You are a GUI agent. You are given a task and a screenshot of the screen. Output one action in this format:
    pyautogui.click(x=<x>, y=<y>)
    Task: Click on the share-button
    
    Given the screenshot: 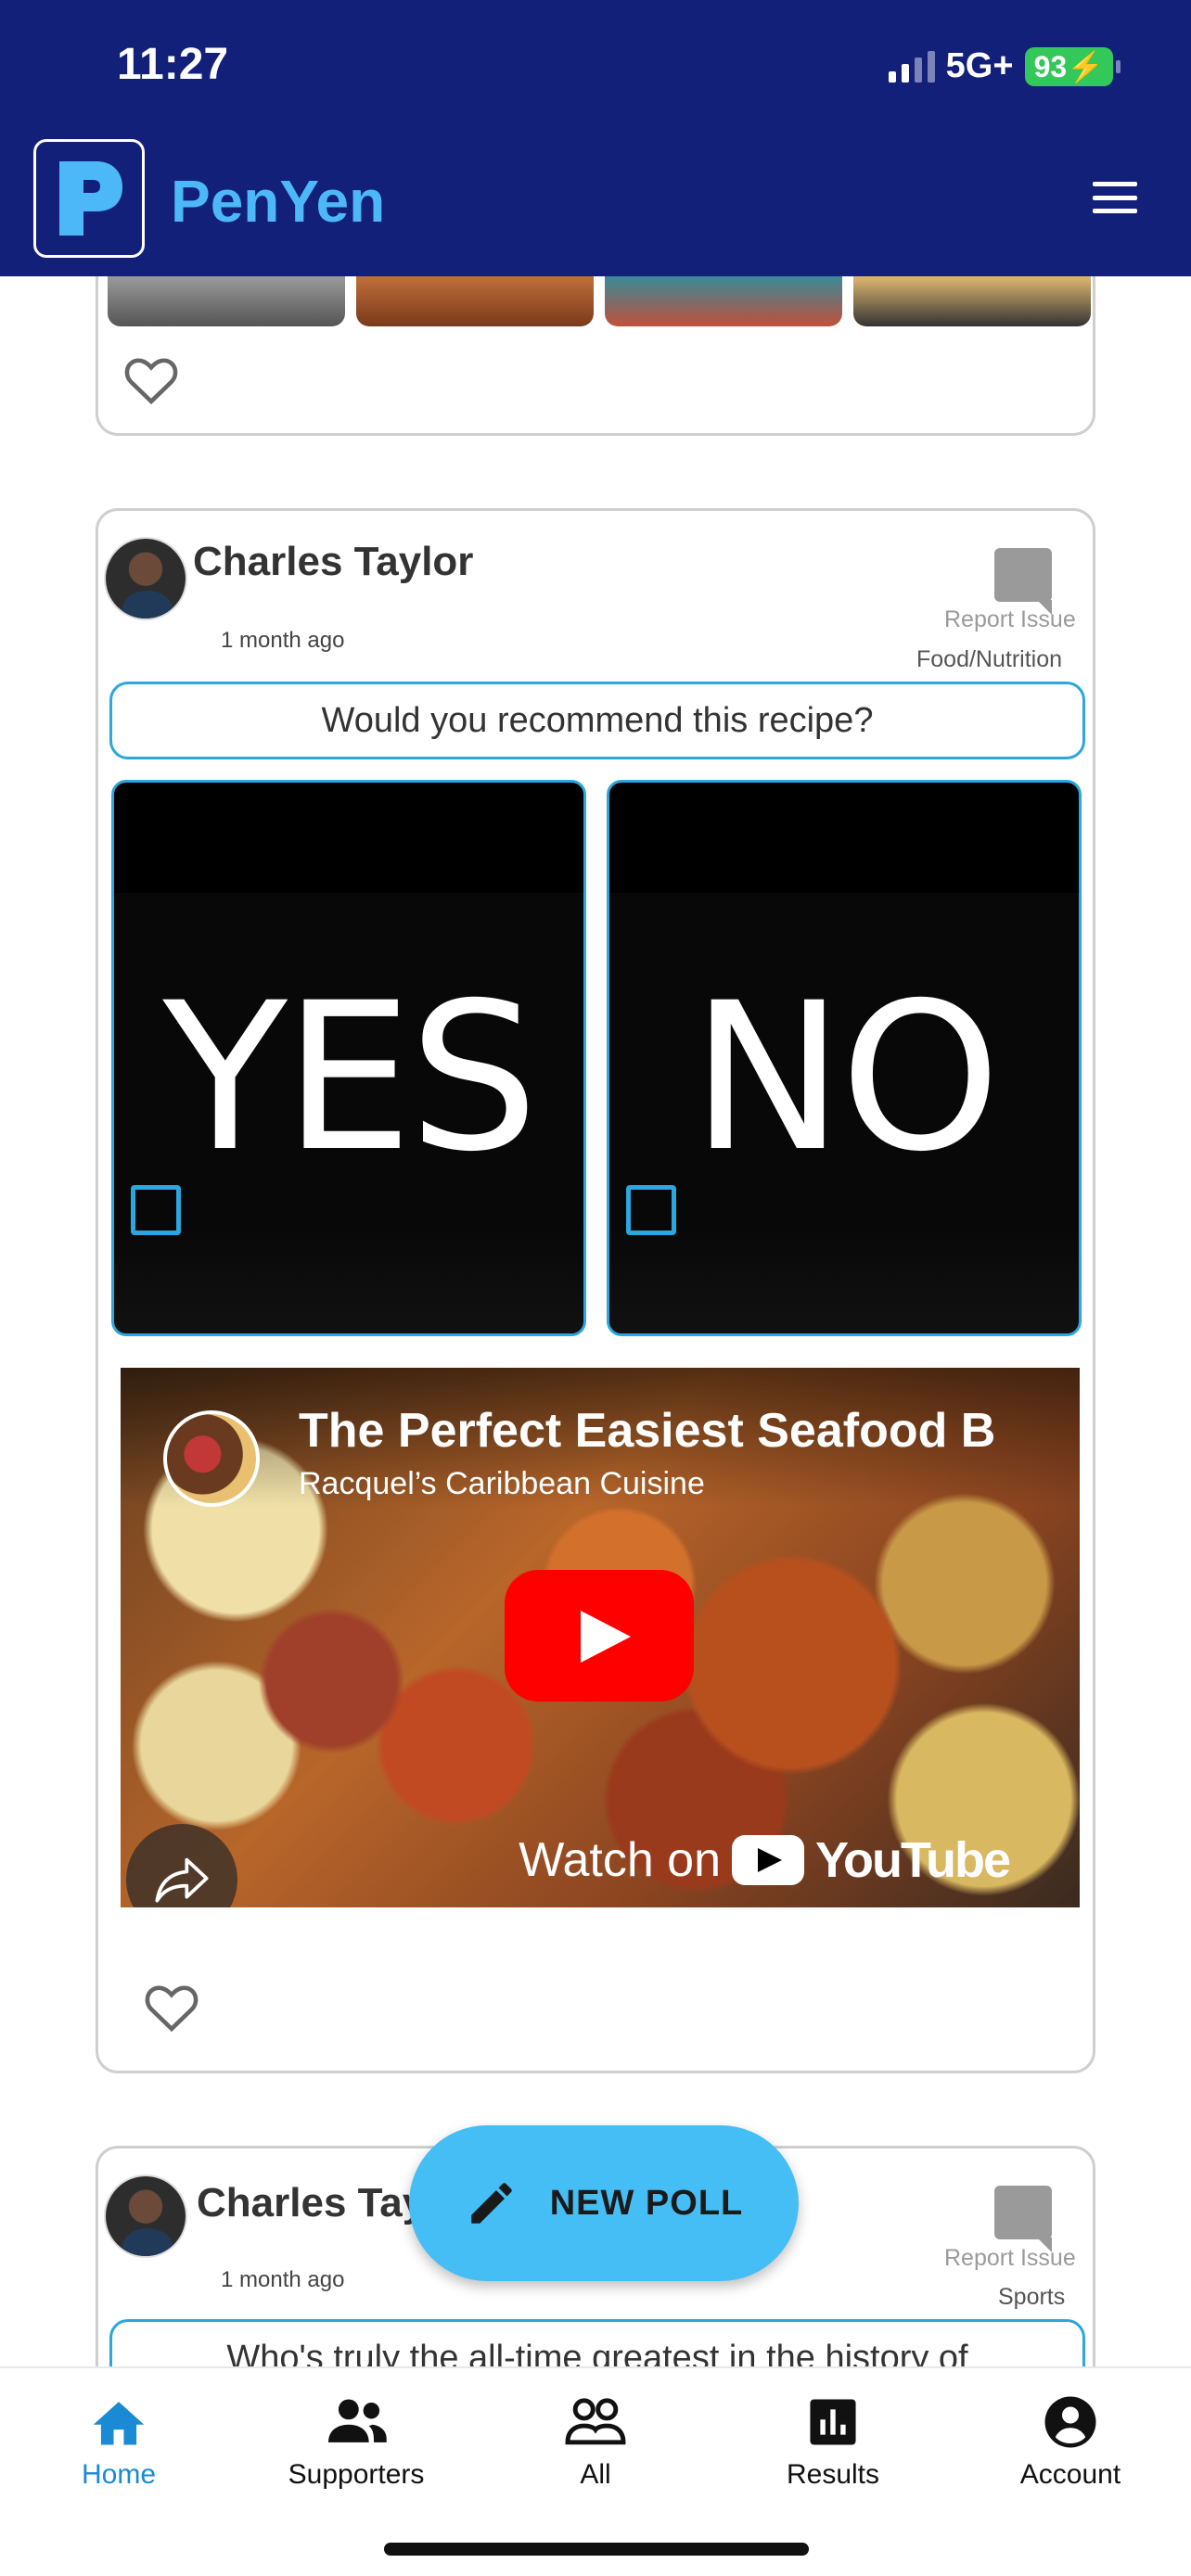 What is the action you would take?
    pyautogui.click(x=181, y=1866)
    